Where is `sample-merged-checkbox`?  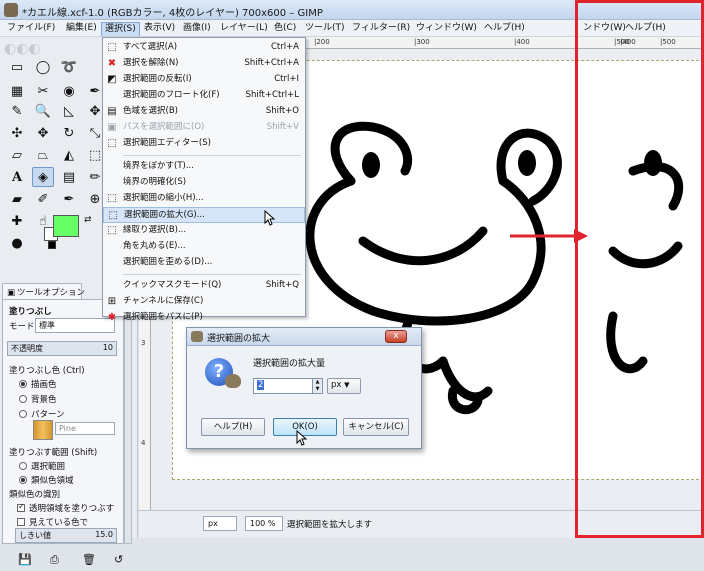
sample-merged-checkbox is located at coordinates (21, 522).